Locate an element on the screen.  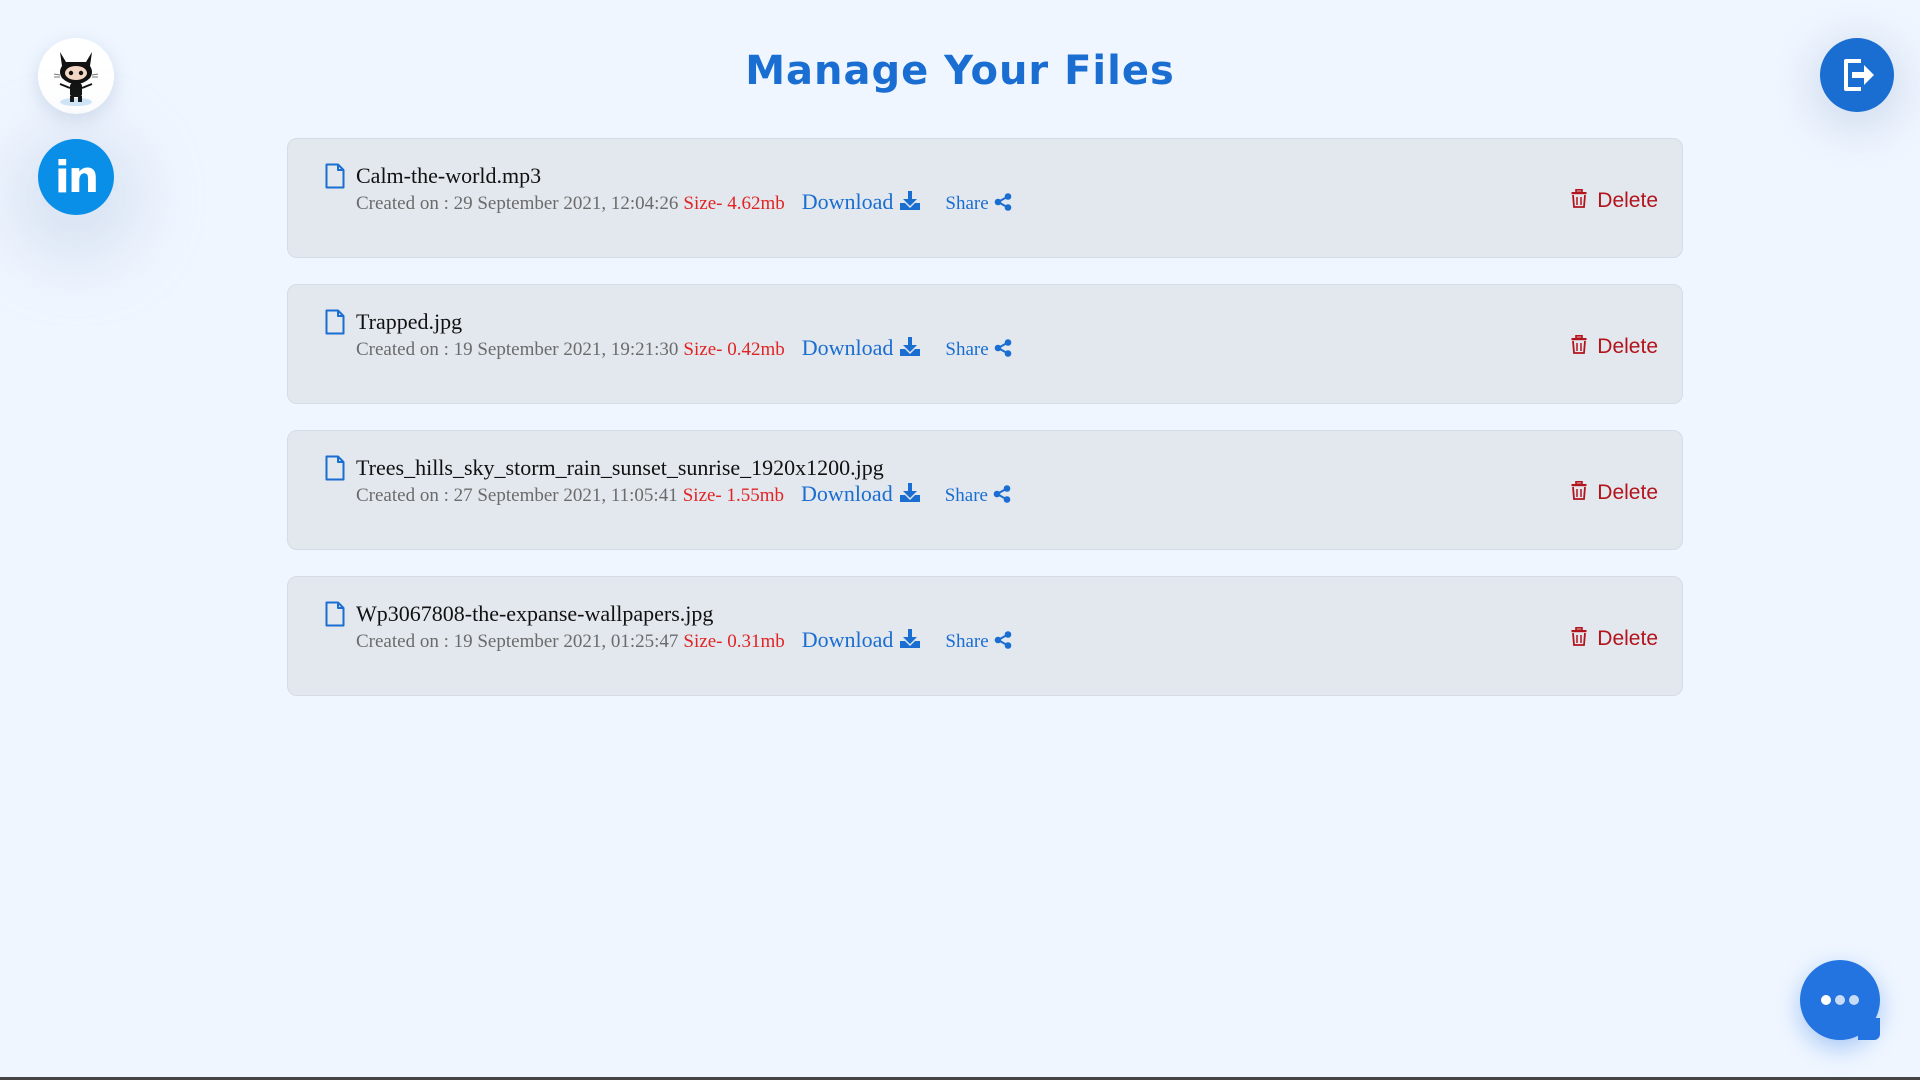
github-link is located at coordinates (76, 76).